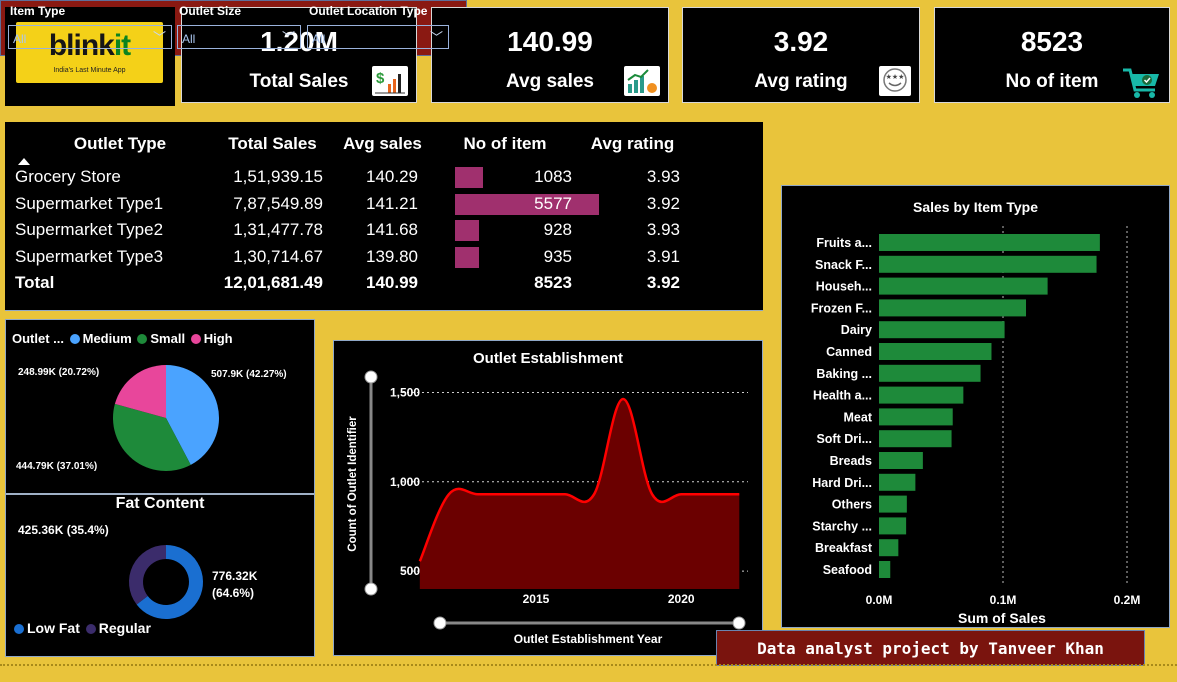  Describe the element at coordinates (63, 530) in the screenshot. I see `donut-label-regular: 425.36K (35.4%)` at that location.